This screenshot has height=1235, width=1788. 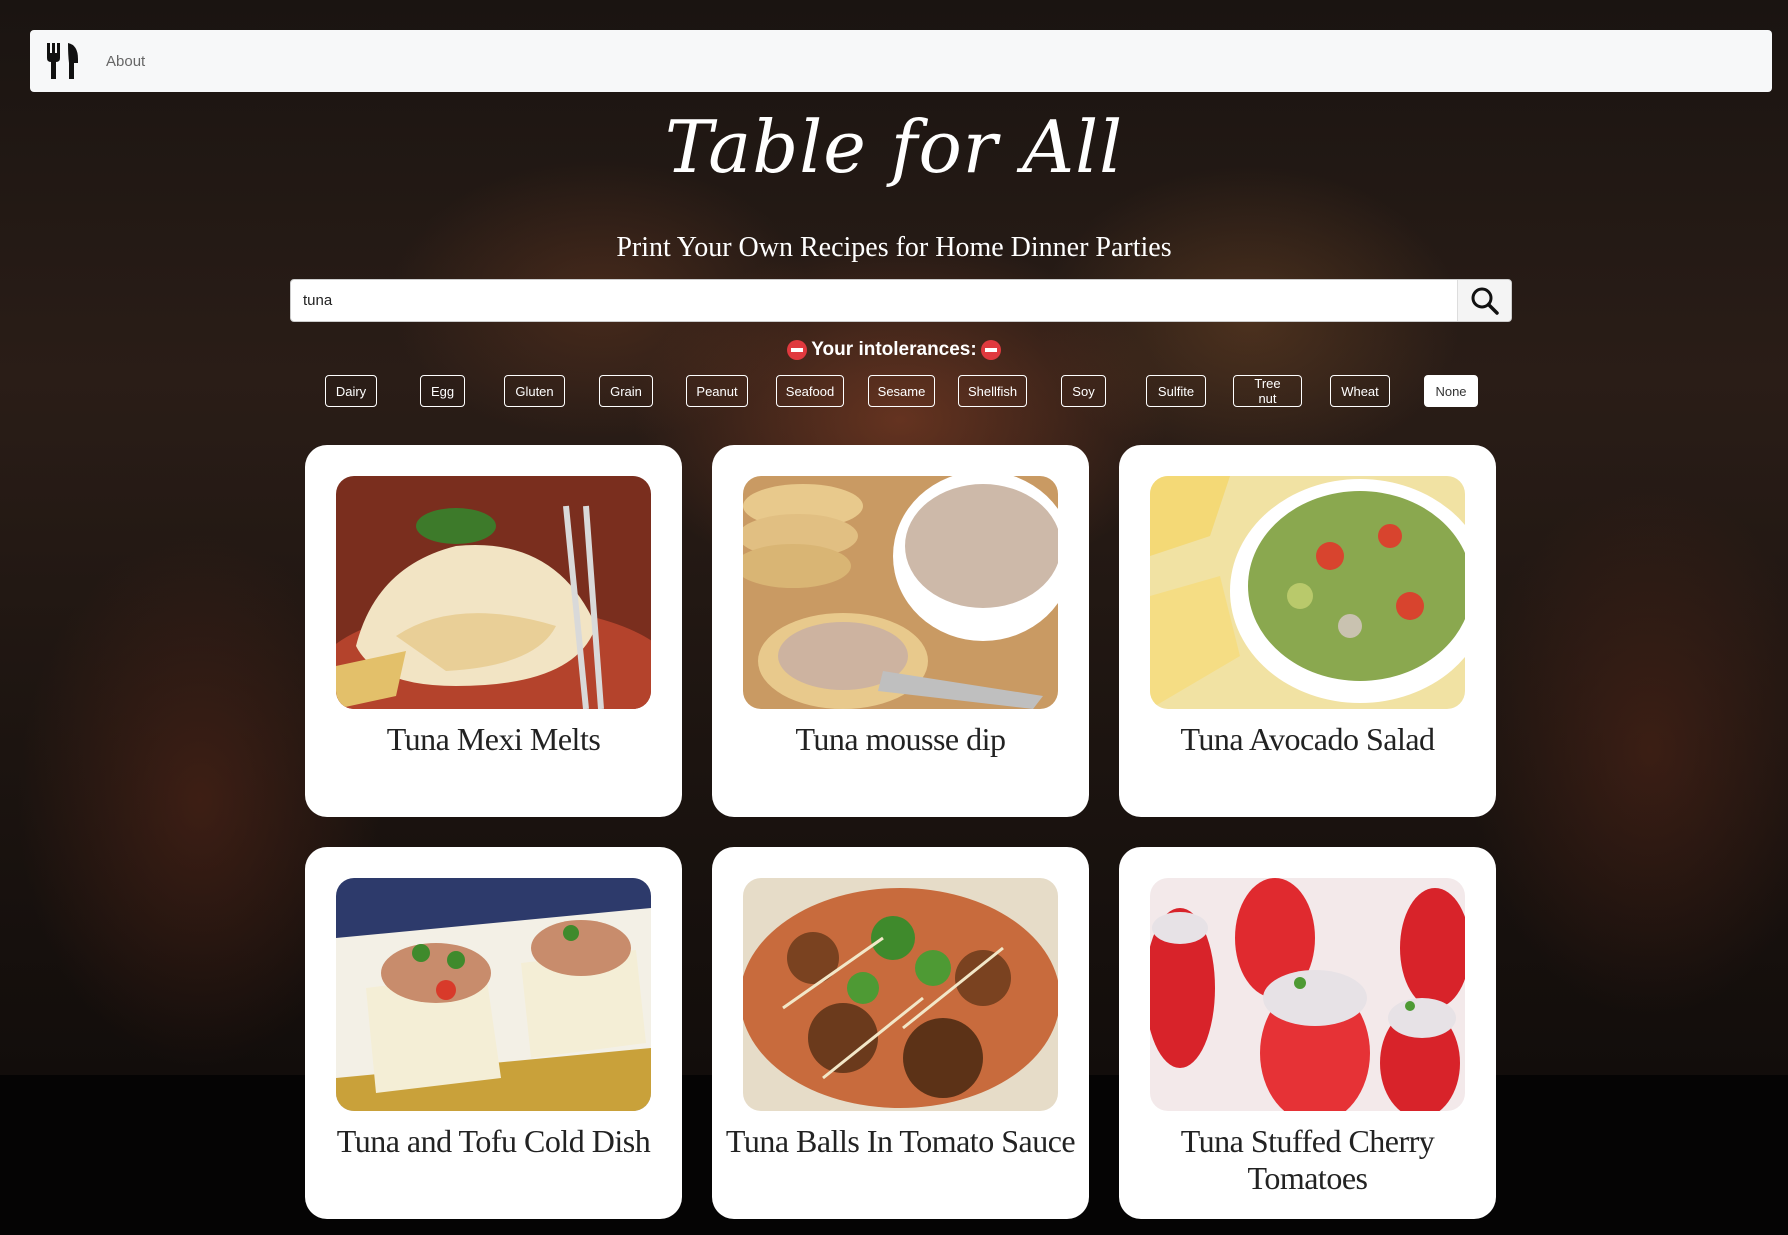 I want to click on recipe-card: Tuna Stuffed Cherry Tomatoes, so click(x=1307, y=1033).